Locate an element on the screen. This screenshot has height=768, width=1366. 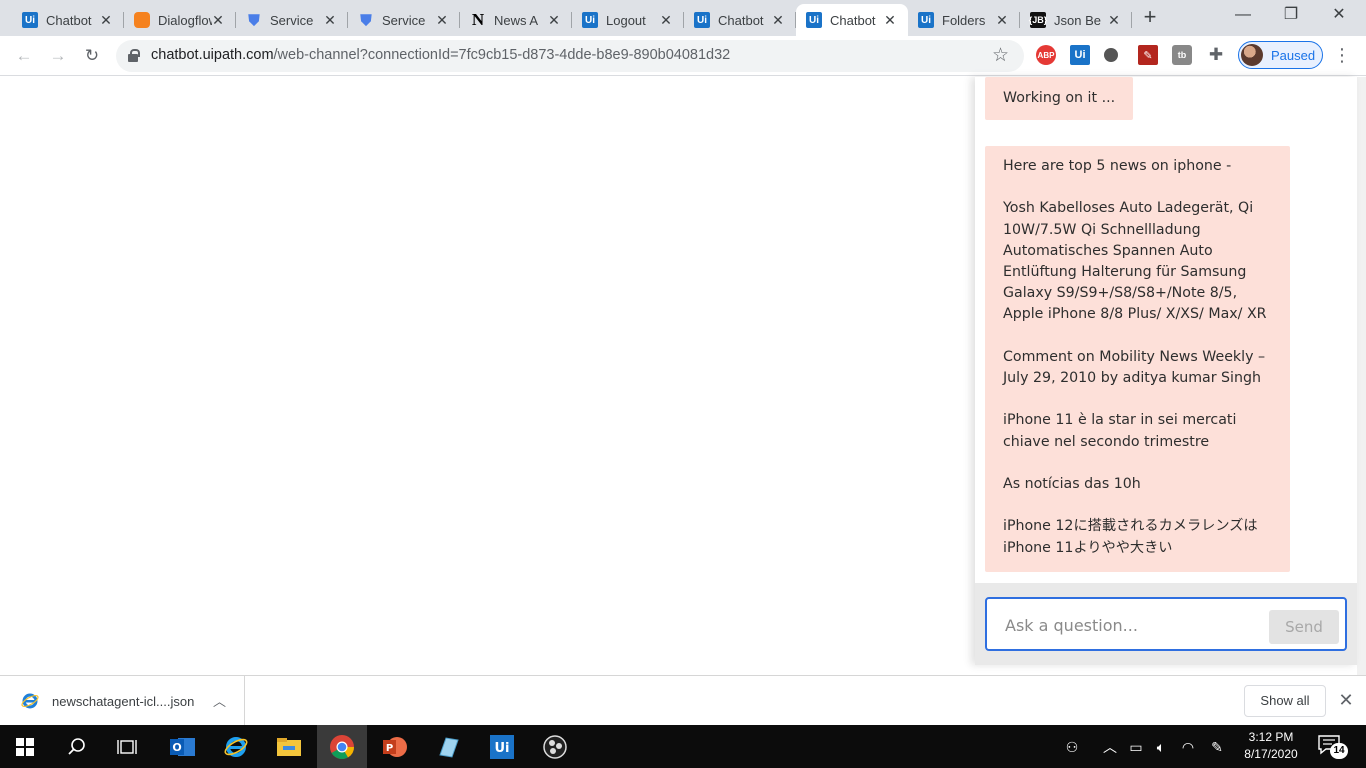
tab-chatbot-active: Ui Chatbot ✕ is located at coordinates (852, 20).